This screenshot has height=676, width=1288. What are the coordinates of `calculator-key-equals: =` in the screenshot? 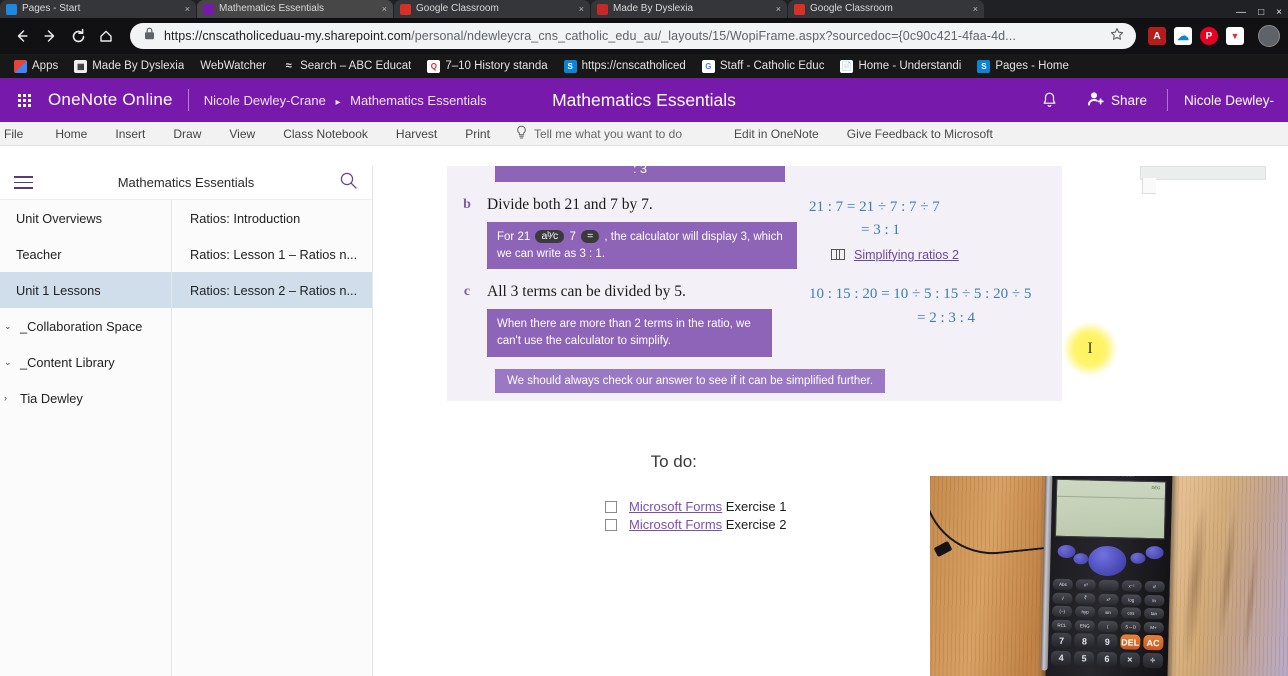 It's located at (590, 237).